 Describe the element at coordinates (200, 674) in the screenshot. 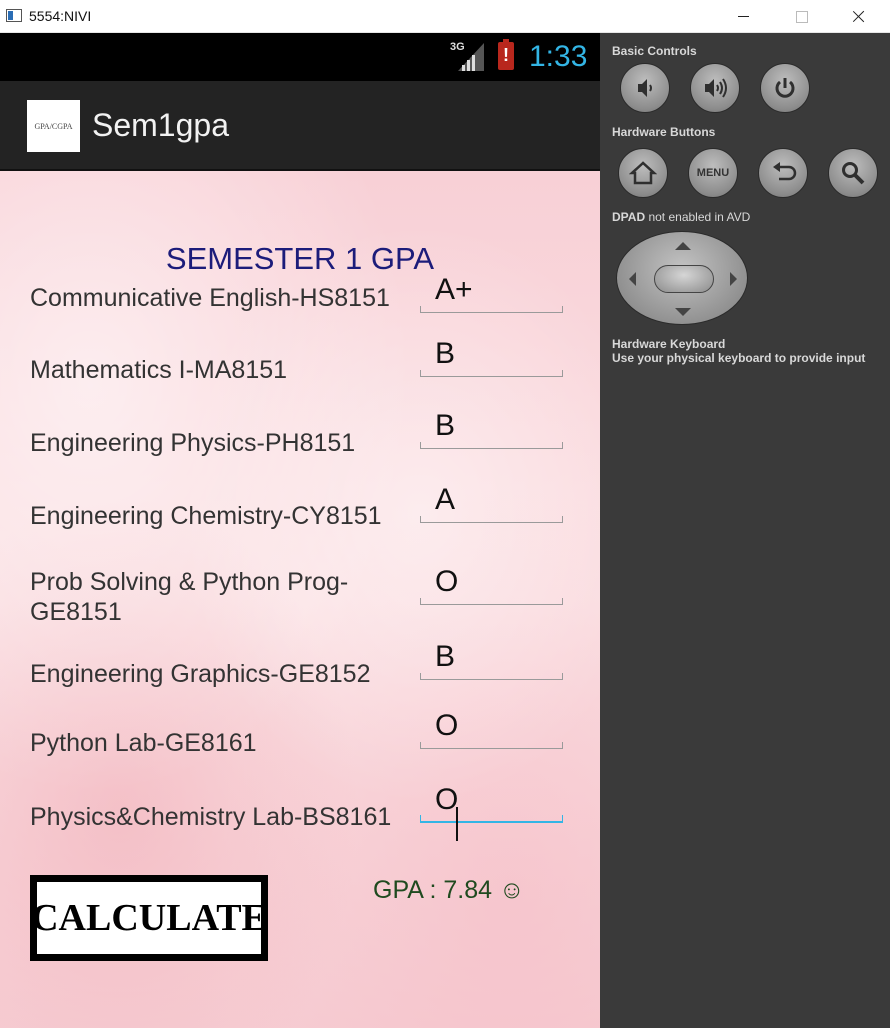

I see `subject-label-ge8152: Engineering Graphics-GE8152` at that location.